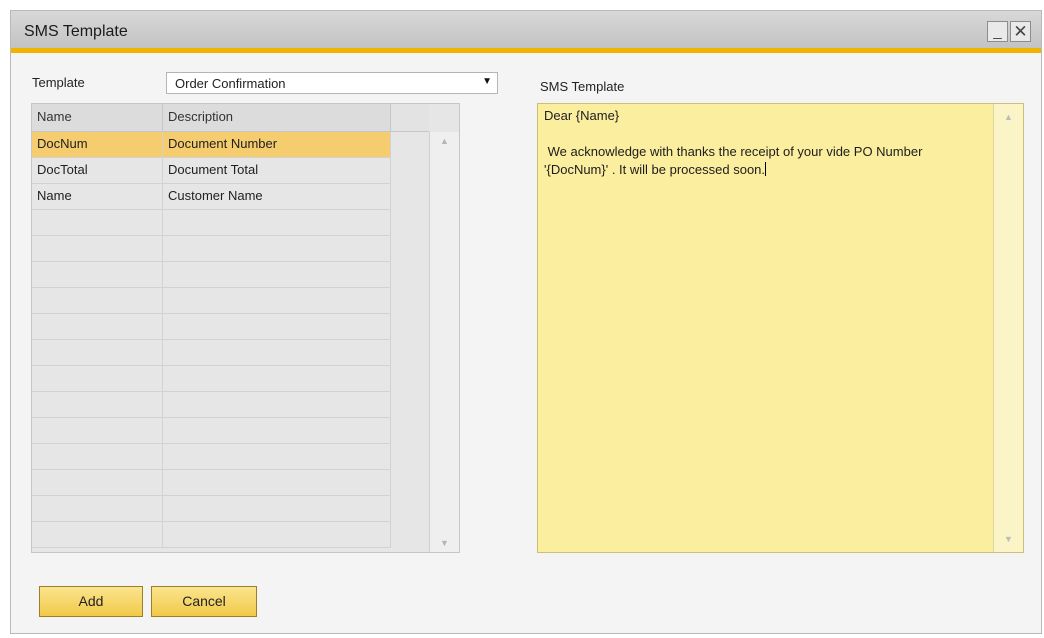  I want to click on cell-name: DocTotal, so click(97, 170).